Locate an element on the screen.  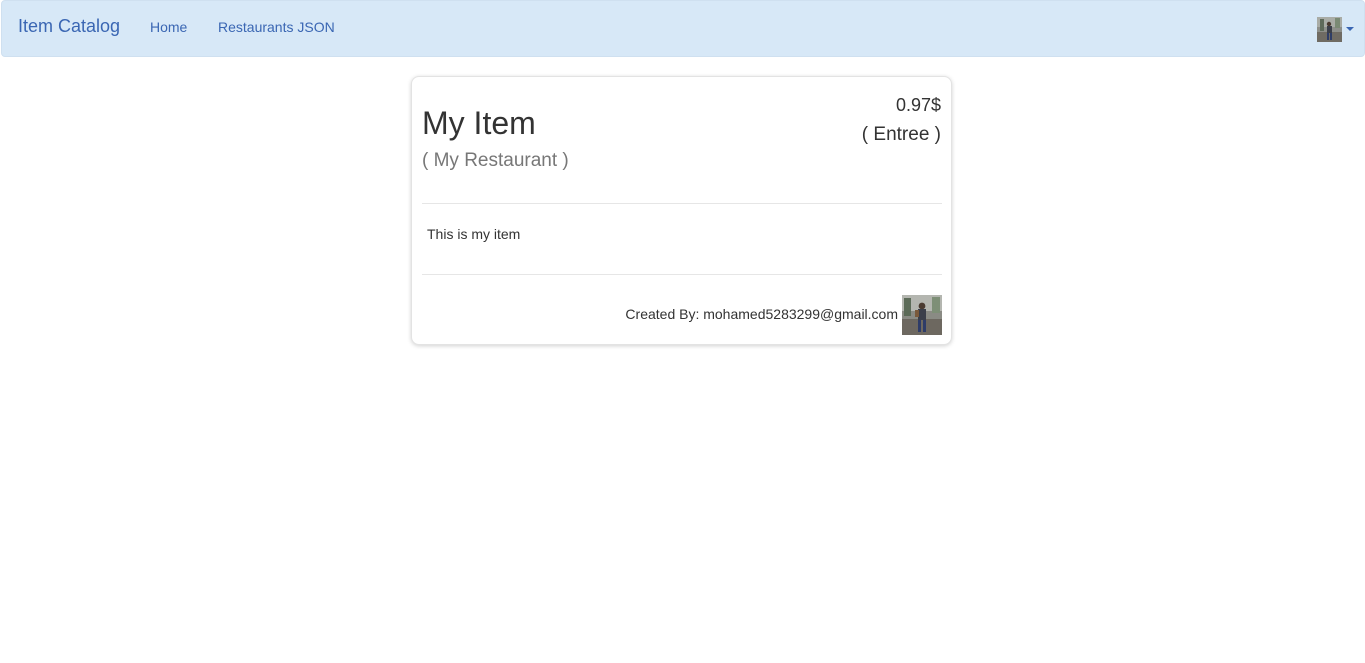
item-description: This is my item is located at coordinates (474, 234).